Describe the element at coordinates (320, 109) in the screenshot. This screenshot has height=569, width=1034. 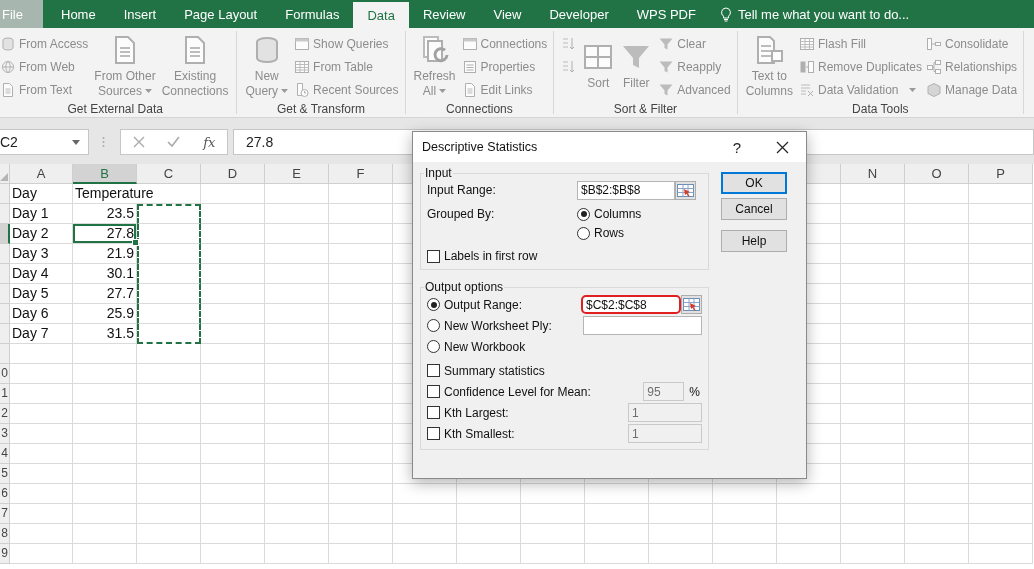
I see `group-label: Get & Transform` at that location.